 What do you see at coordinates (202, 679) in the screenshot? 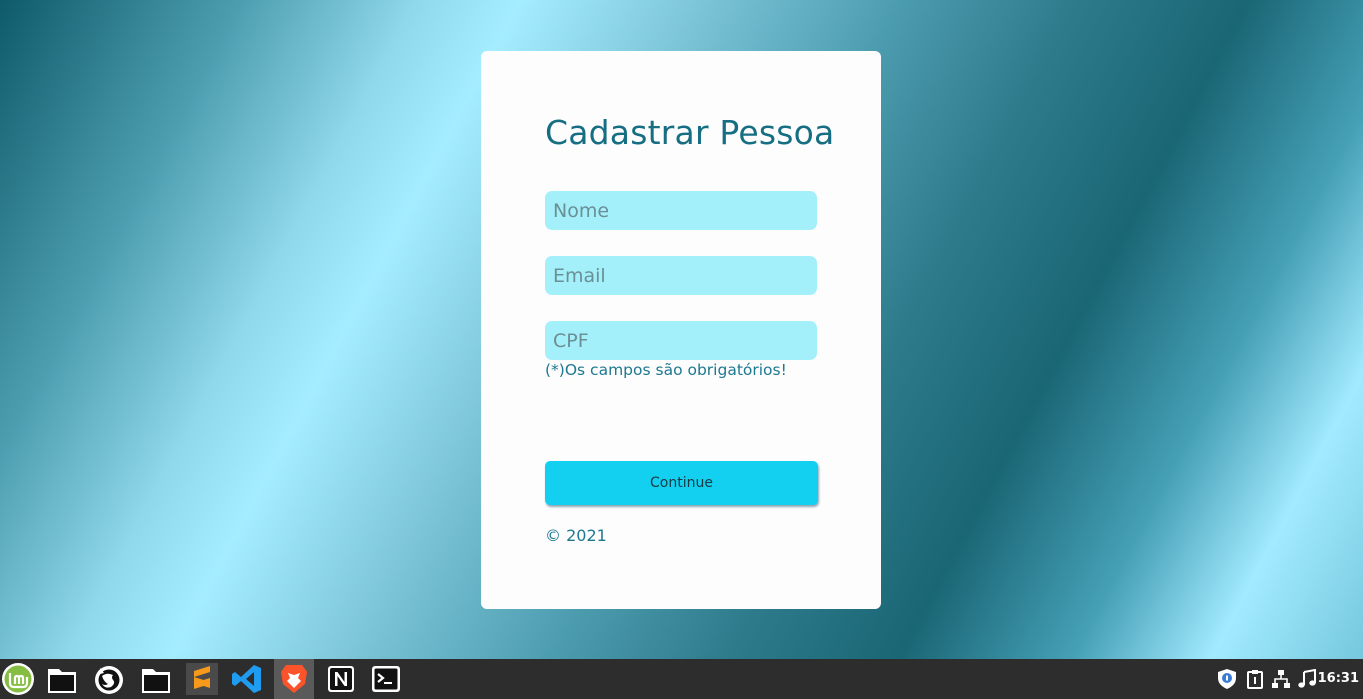
I see `sublime-text-icon` at bounding box center [202, 679].